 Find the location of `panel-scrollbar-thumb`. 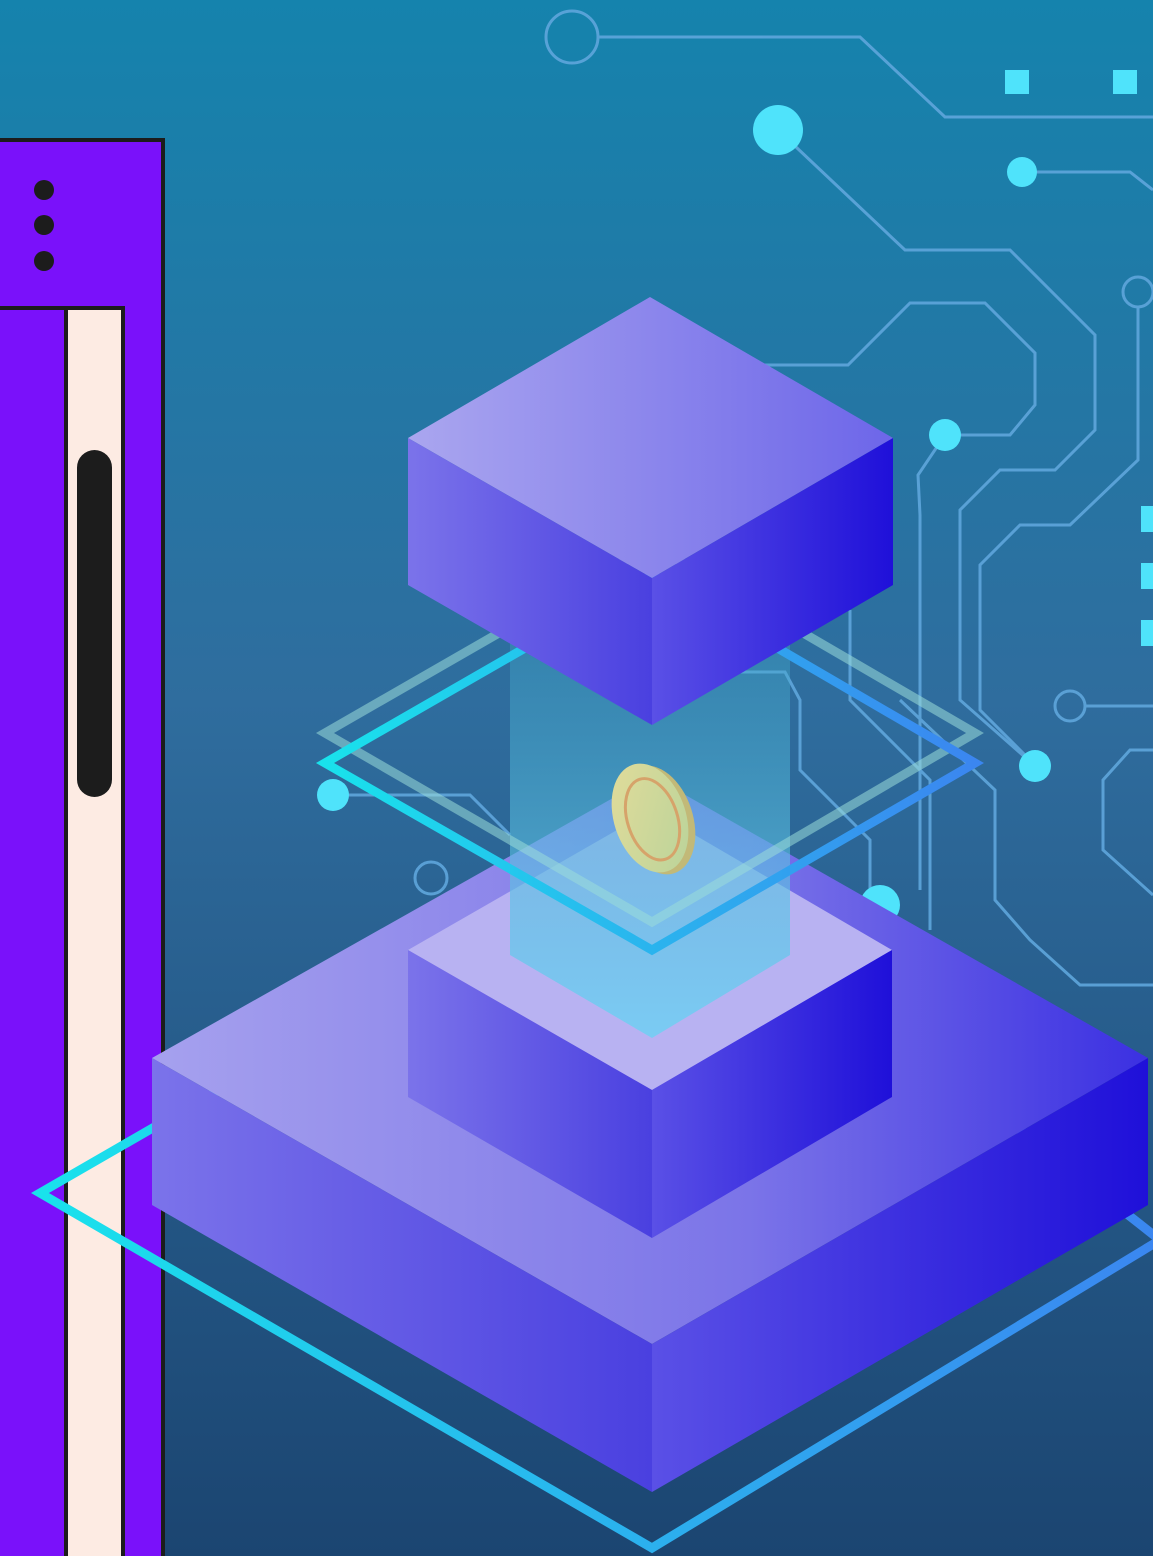

panel-scrollbar-thumb is located at coordinates (94, 623).